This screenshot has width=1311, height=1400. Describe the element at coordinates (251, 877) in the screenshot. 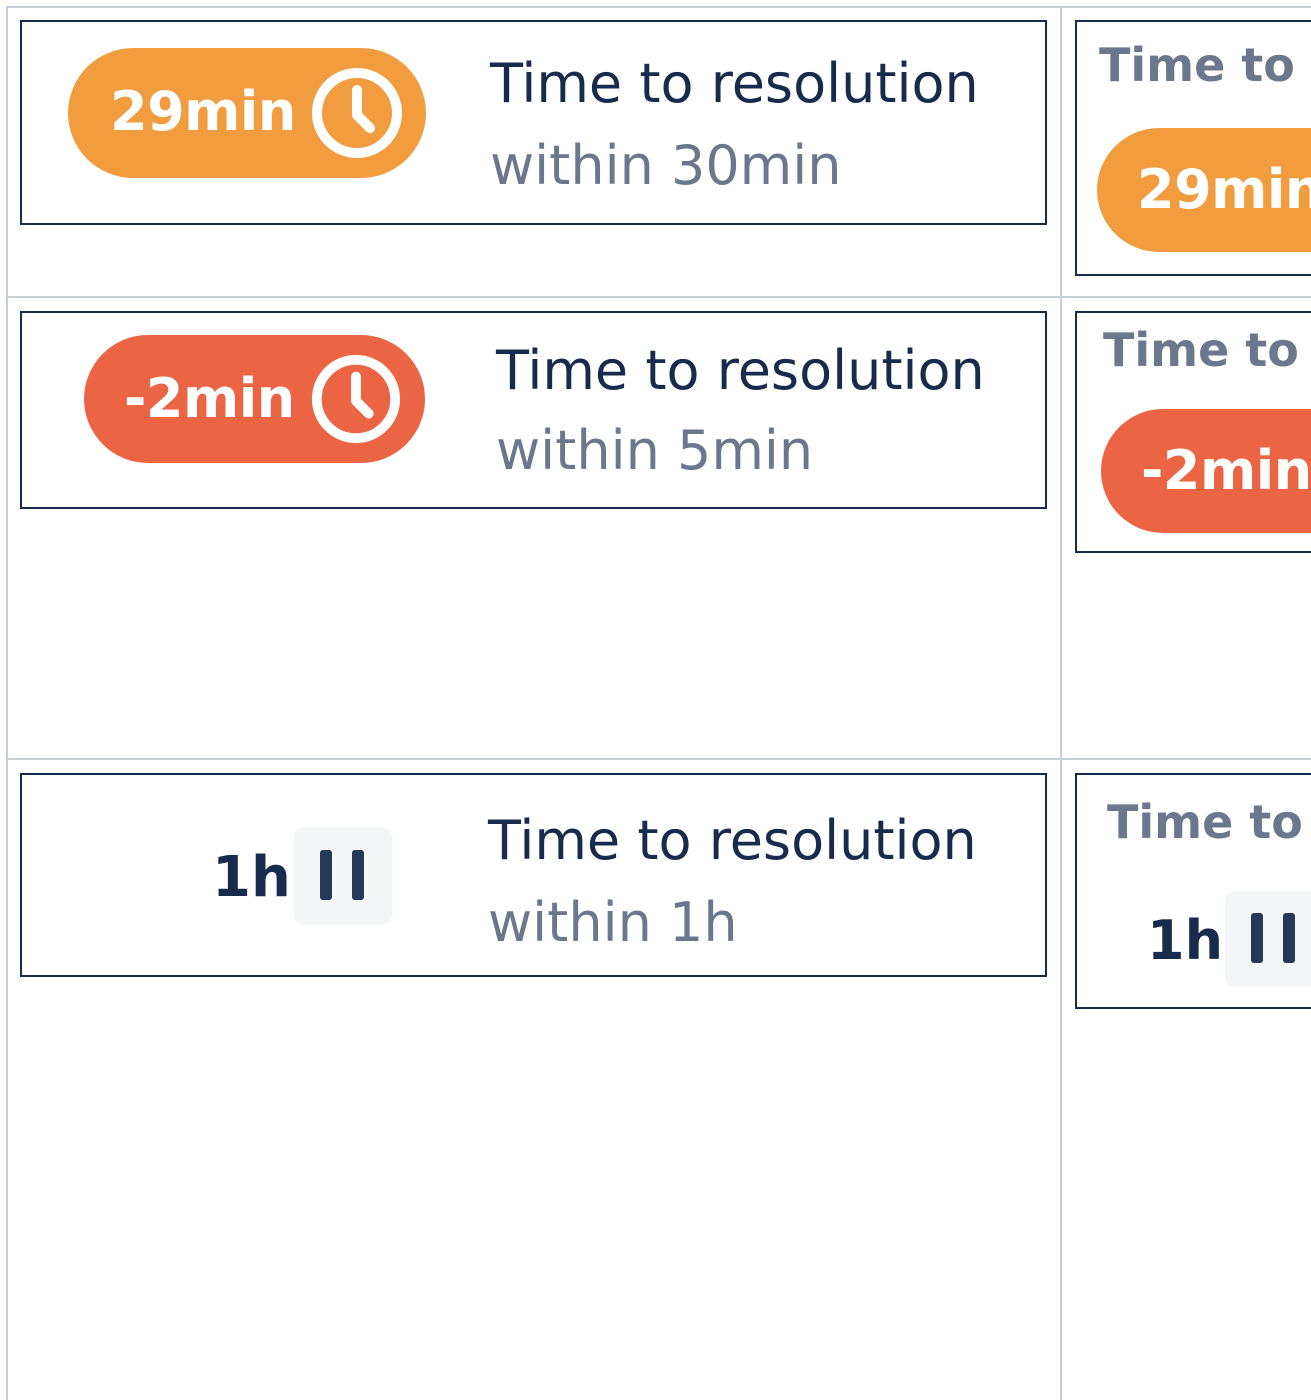

I see `sla-paused-time: 1h` at that location.